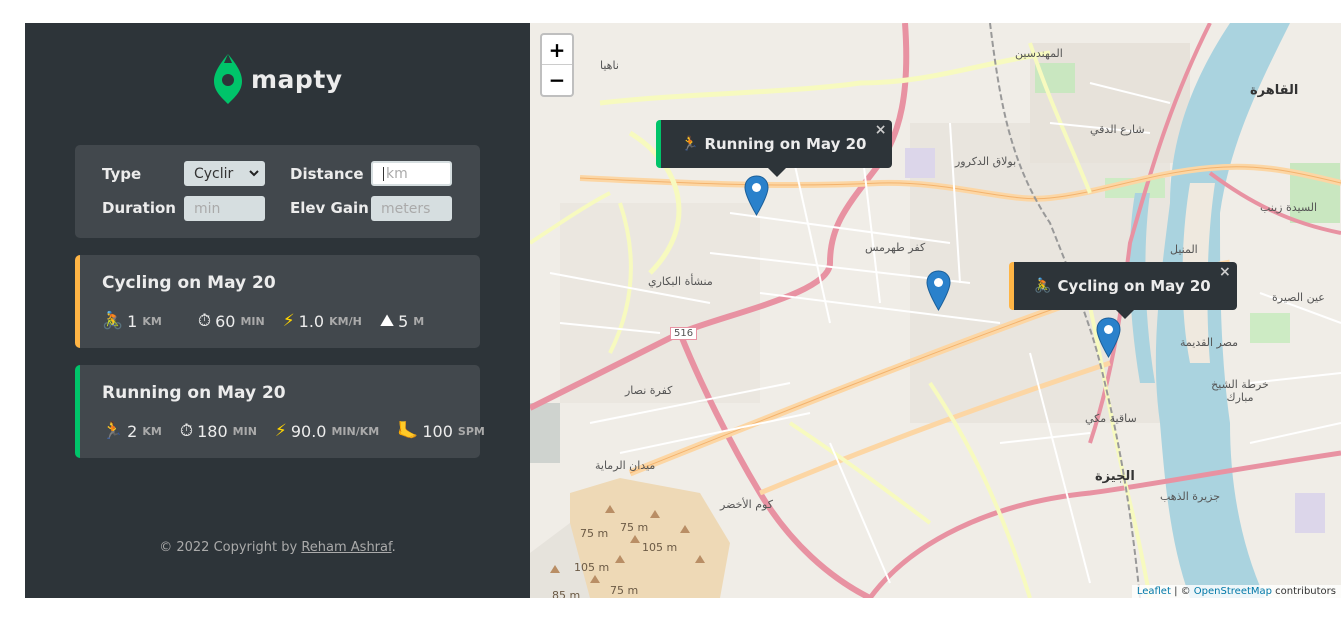  I want to click on copyright: © 2022 Copyright by Reham Ashraf., so click(277, 547).